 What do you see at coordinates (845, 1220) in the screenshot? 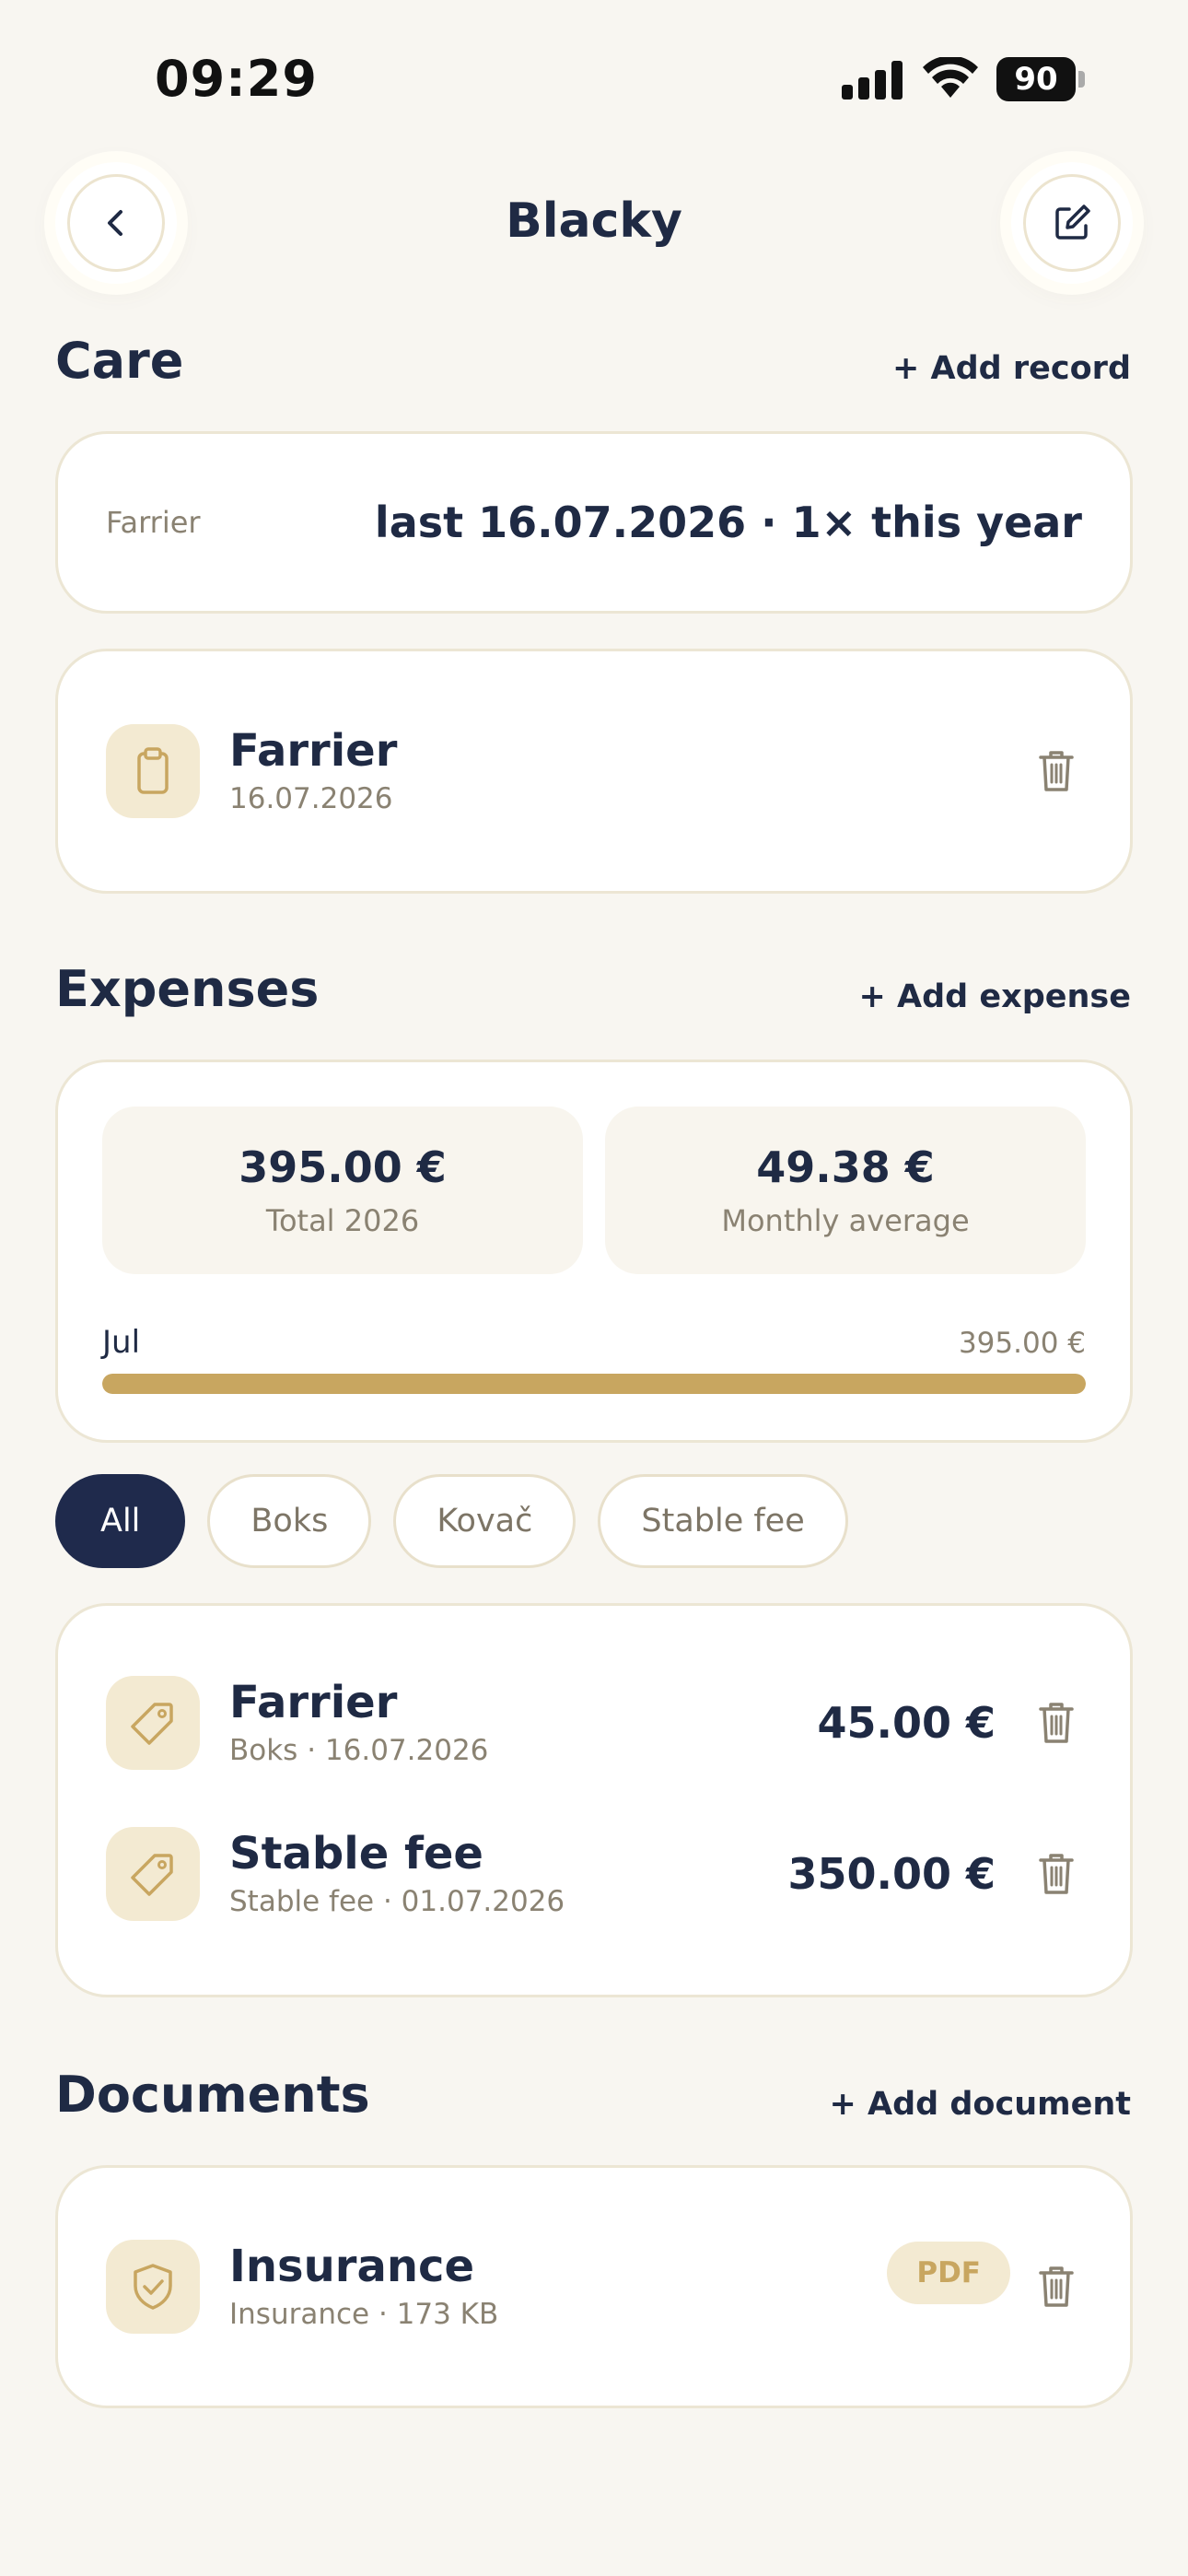
I see `average-label: Monthly average` at bounding box center [845, 1220].